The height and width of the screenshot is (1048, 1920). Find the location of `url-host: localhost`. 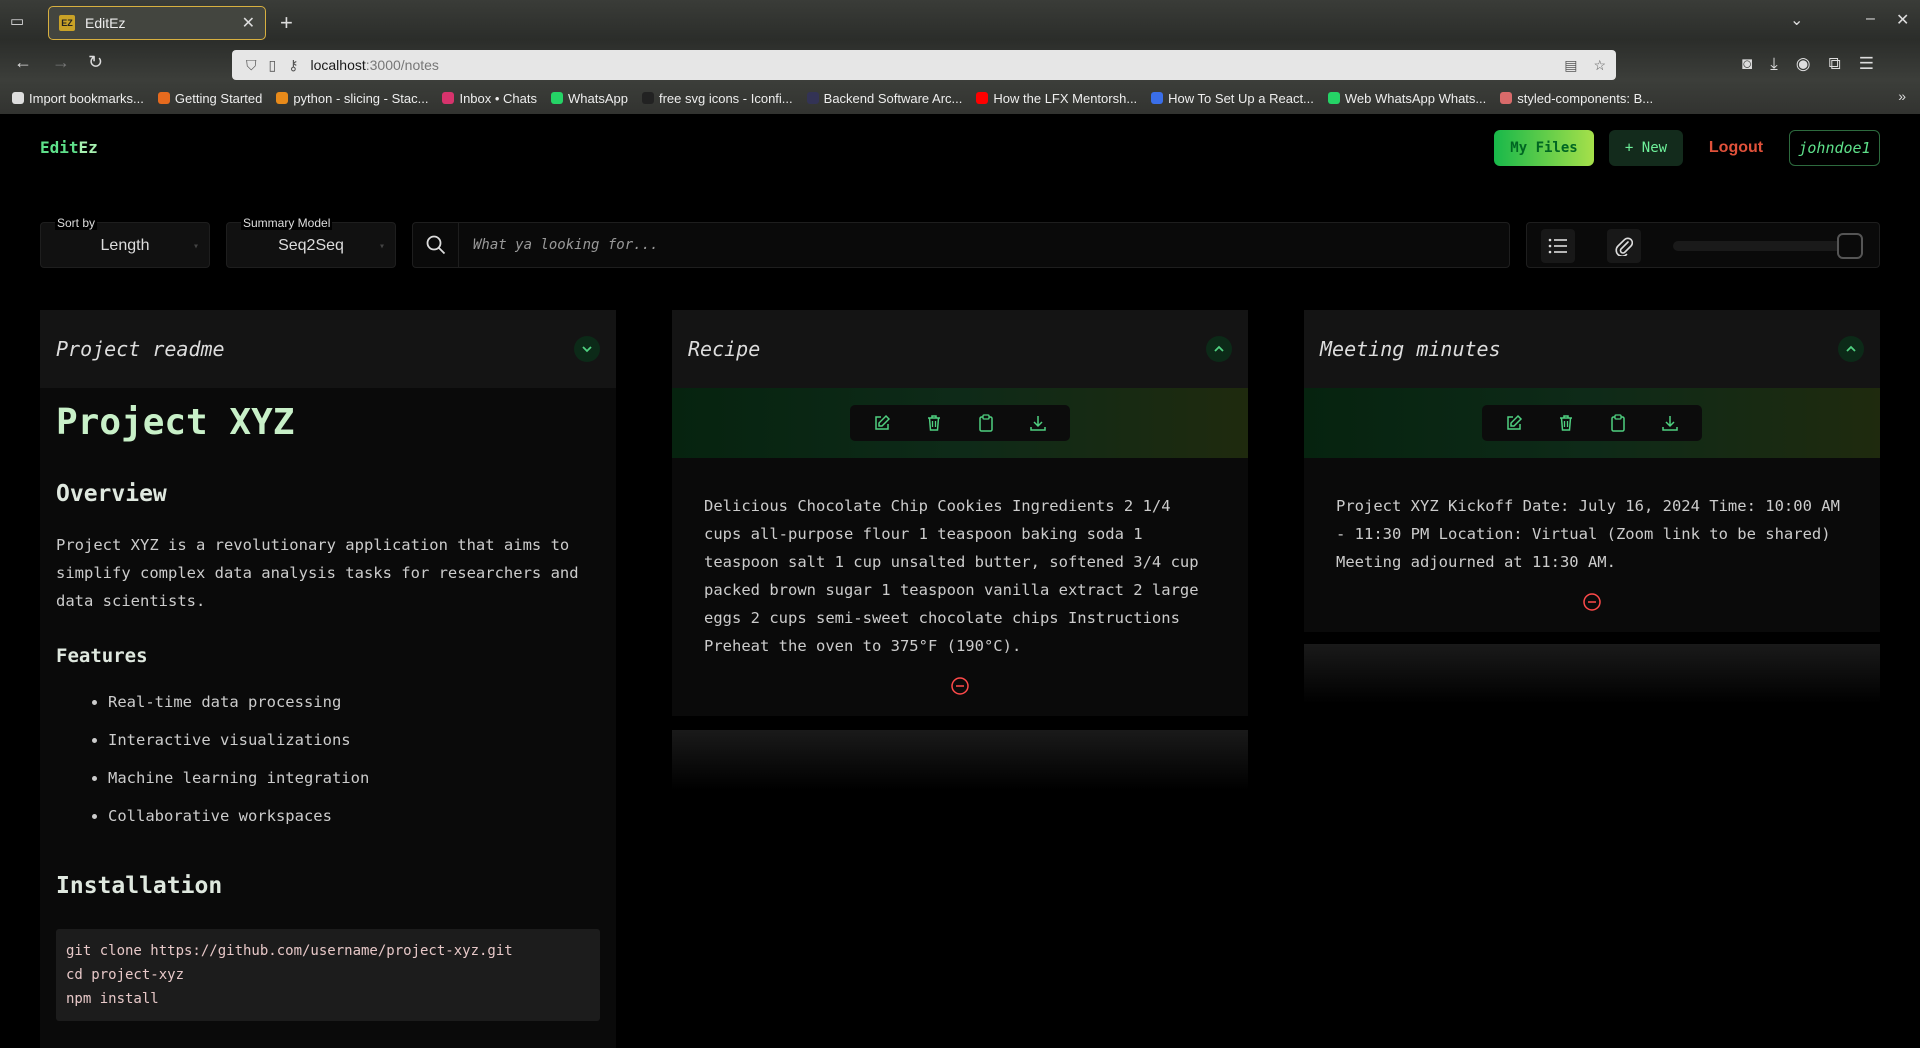

url-host: localhost is located at coordinates (338, 65).